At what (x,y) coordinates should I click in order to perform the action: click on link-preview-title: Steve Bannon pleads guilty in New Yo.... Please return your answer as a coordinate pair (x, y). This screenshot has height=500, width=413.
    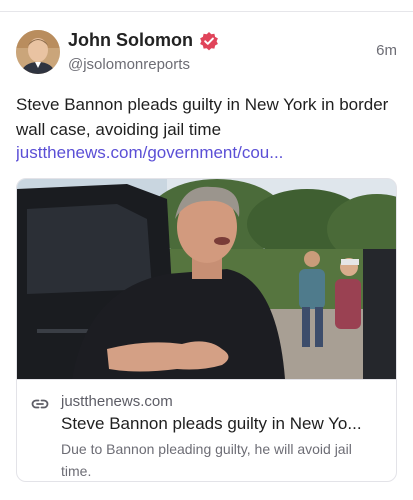
    Looking at the image, I should click on (226, 424).